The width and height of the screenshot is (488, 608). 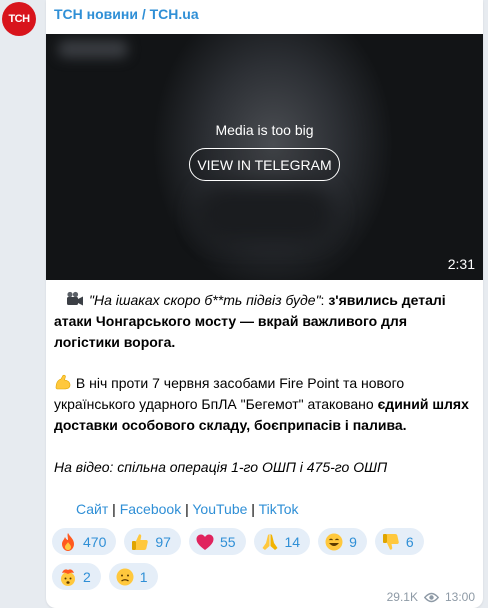 I want to click on social-links: Сайт | Facebook | YouTube | TikTok, so click(x=264, y=509).